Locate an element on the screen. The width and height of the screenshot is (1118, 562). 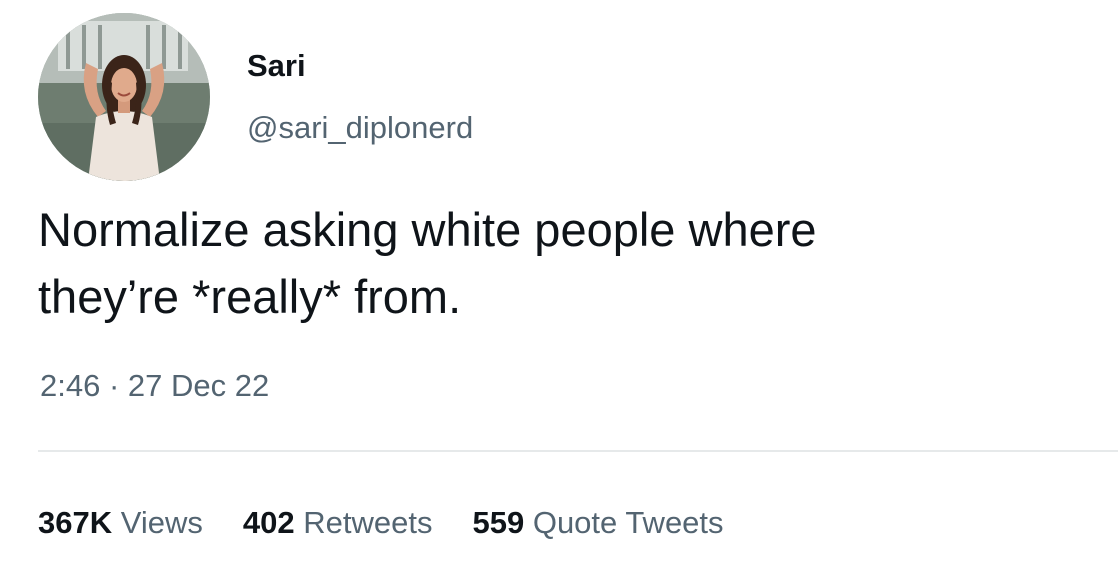
tweet-text-line: they’re *really* from. is located at coordinates (250, 296).